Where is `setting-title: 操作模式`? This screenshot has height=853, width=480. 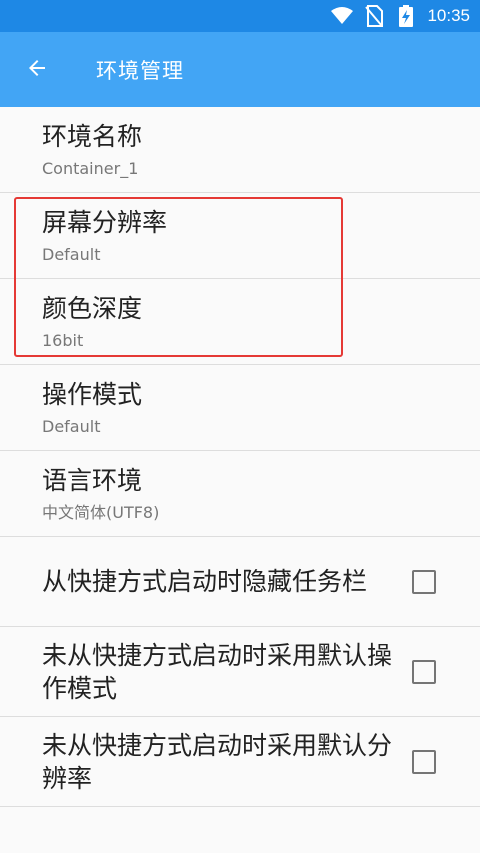
setting-title: 操作模式 is located at coordinates (92, 394).